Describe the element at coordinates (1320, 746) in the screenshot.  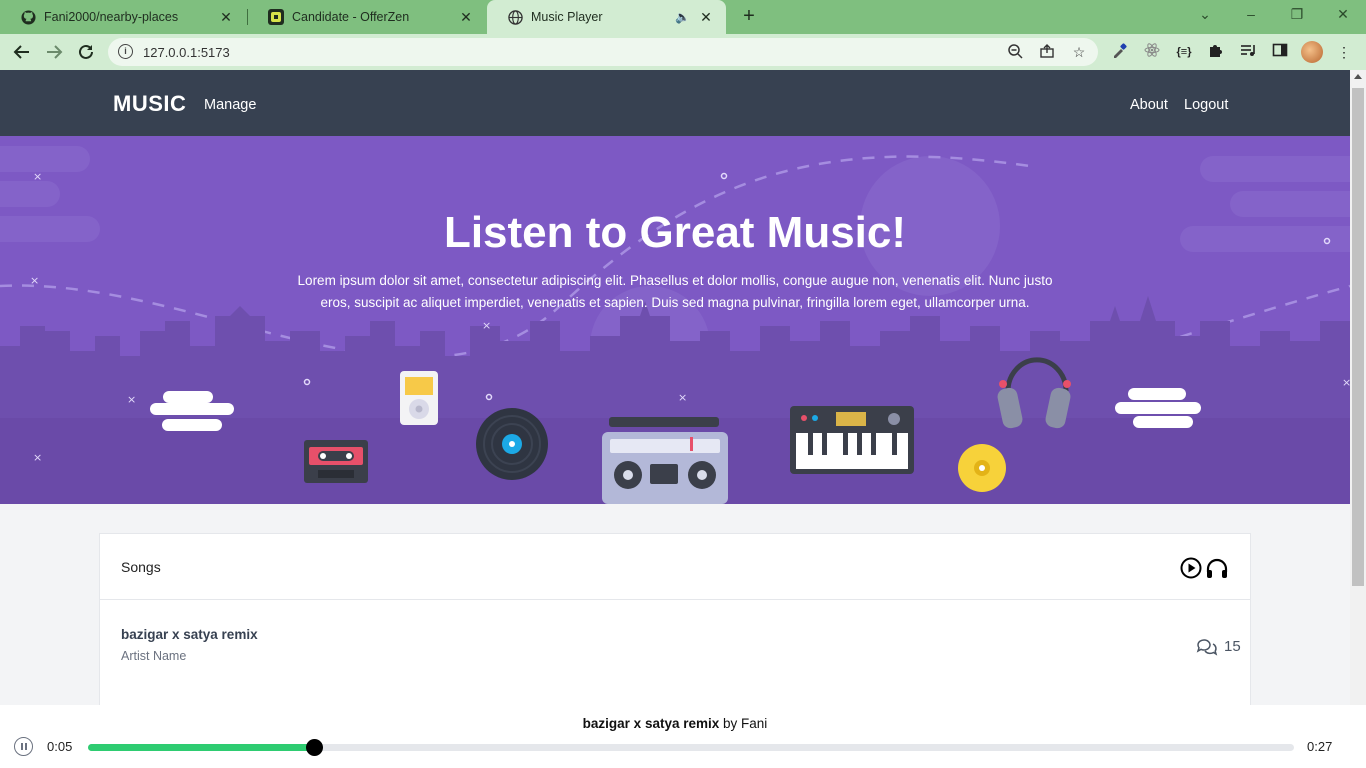
I see `duration: 0:27` at that location.